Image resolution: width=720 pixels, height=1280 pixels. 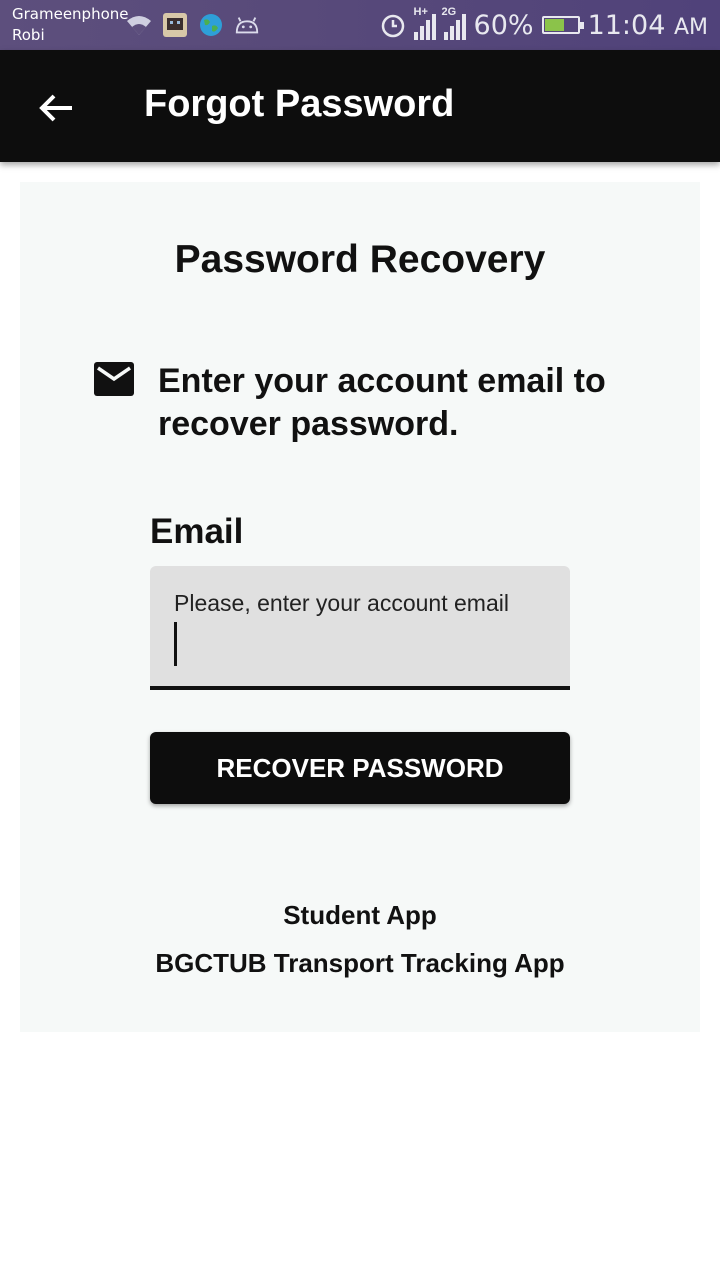 I want to click on page-title: Forgot Password, so click(x=299, y=104).